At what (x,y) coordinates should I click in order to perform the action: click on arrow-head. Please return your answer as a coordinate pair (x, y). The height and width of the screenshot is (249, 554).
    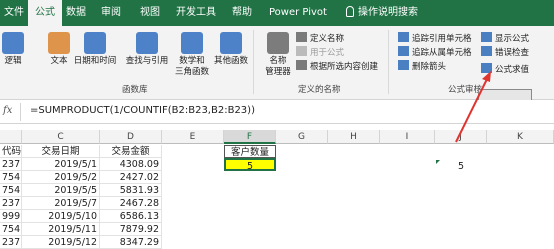
    Looking at the image, I should click on (486, 76).